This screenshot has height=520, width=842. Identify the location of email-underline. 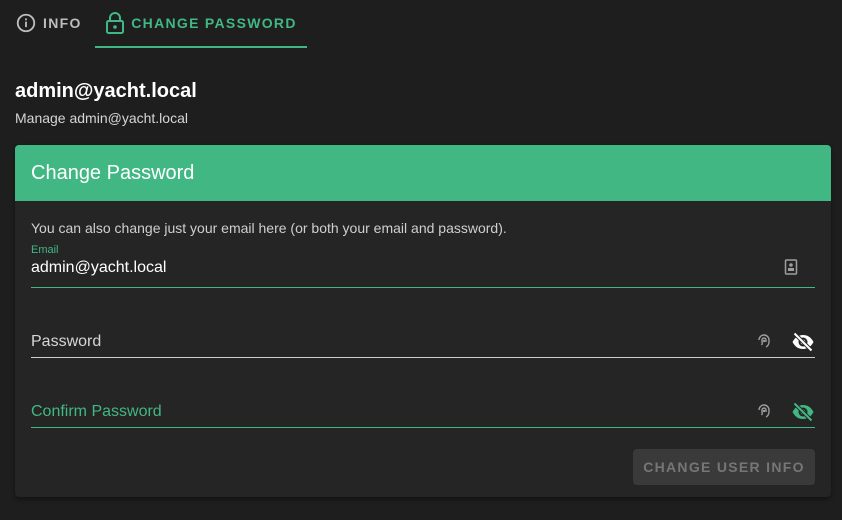
(423, 287).